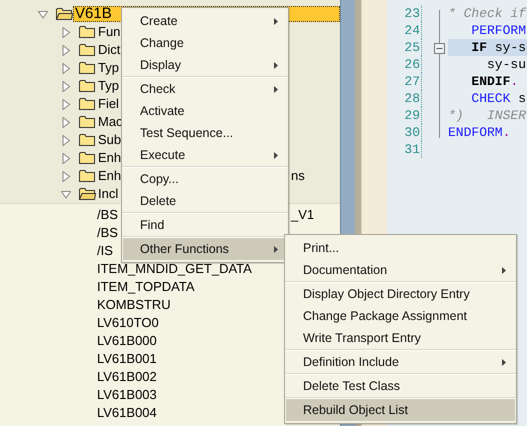 The image size is (527, 426). Describe the element at coordinates (400, 316) in the screenshot. I see `menu-item: Change Package Assignment` at that location.